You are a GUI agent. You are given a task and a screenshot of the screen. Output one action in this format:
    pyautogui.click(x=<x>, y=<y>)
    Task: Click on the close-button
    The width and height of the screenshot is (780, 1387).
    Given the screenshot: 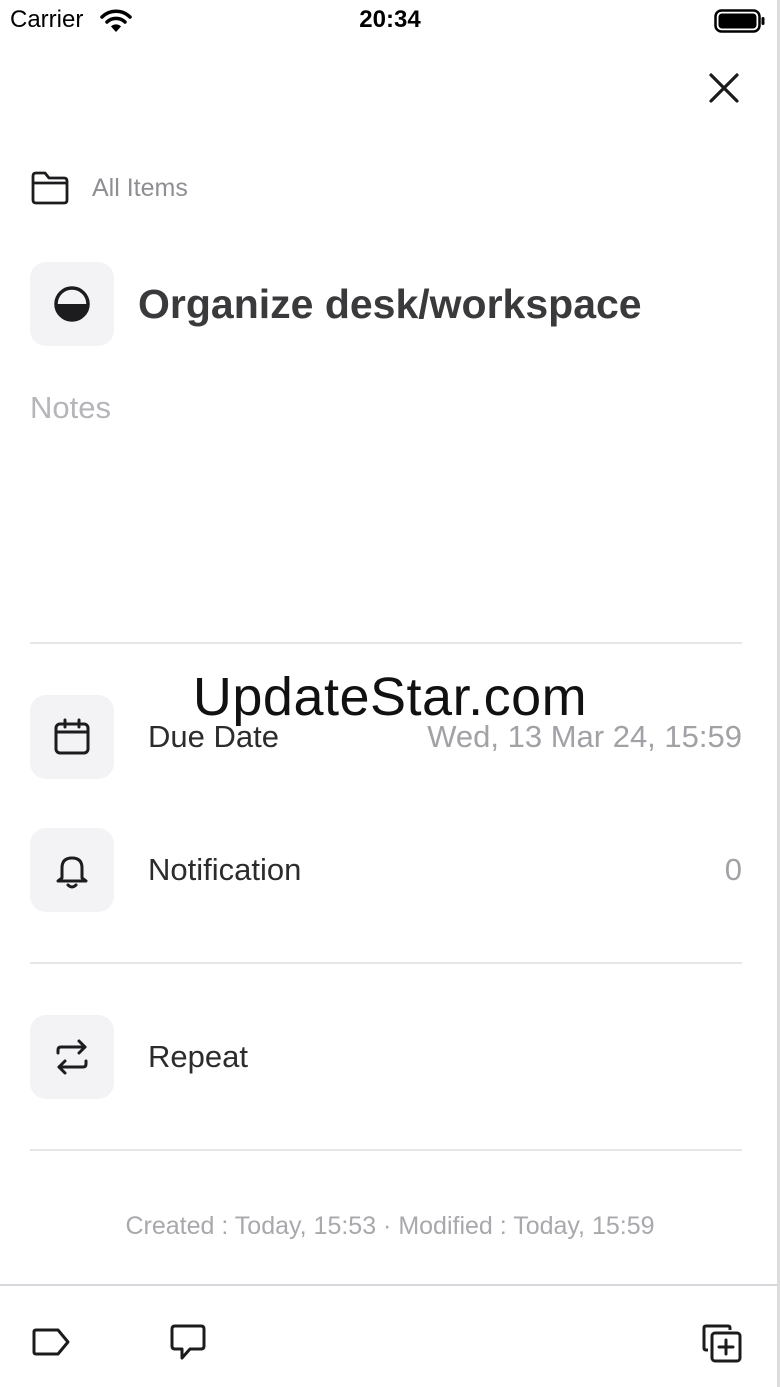 What is the action you would take?
    pyautogui.click(x=724, y=88)
    